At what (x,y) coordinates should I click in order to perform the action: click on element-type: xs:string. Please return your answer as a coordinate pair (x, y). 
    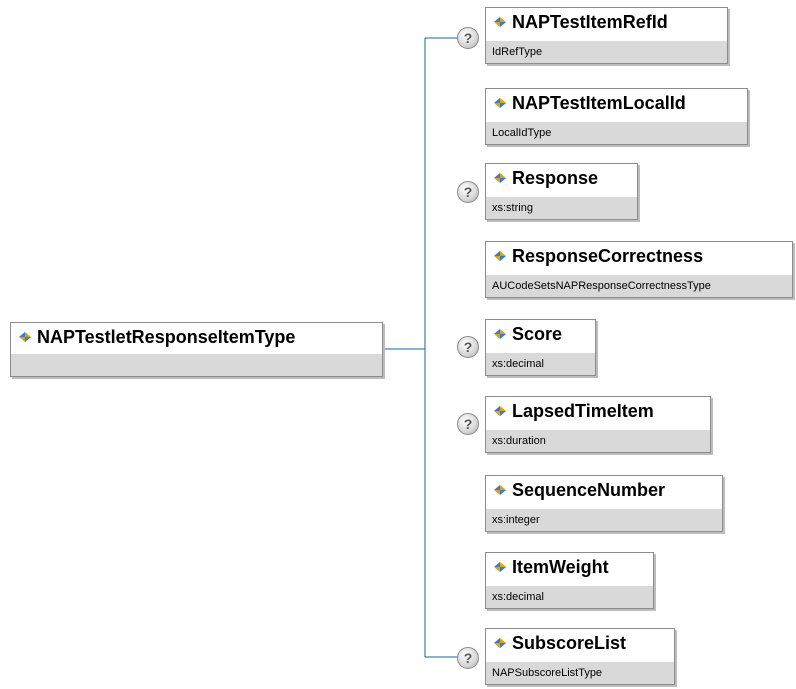
    Looking at the image, I should click on (561, 208).